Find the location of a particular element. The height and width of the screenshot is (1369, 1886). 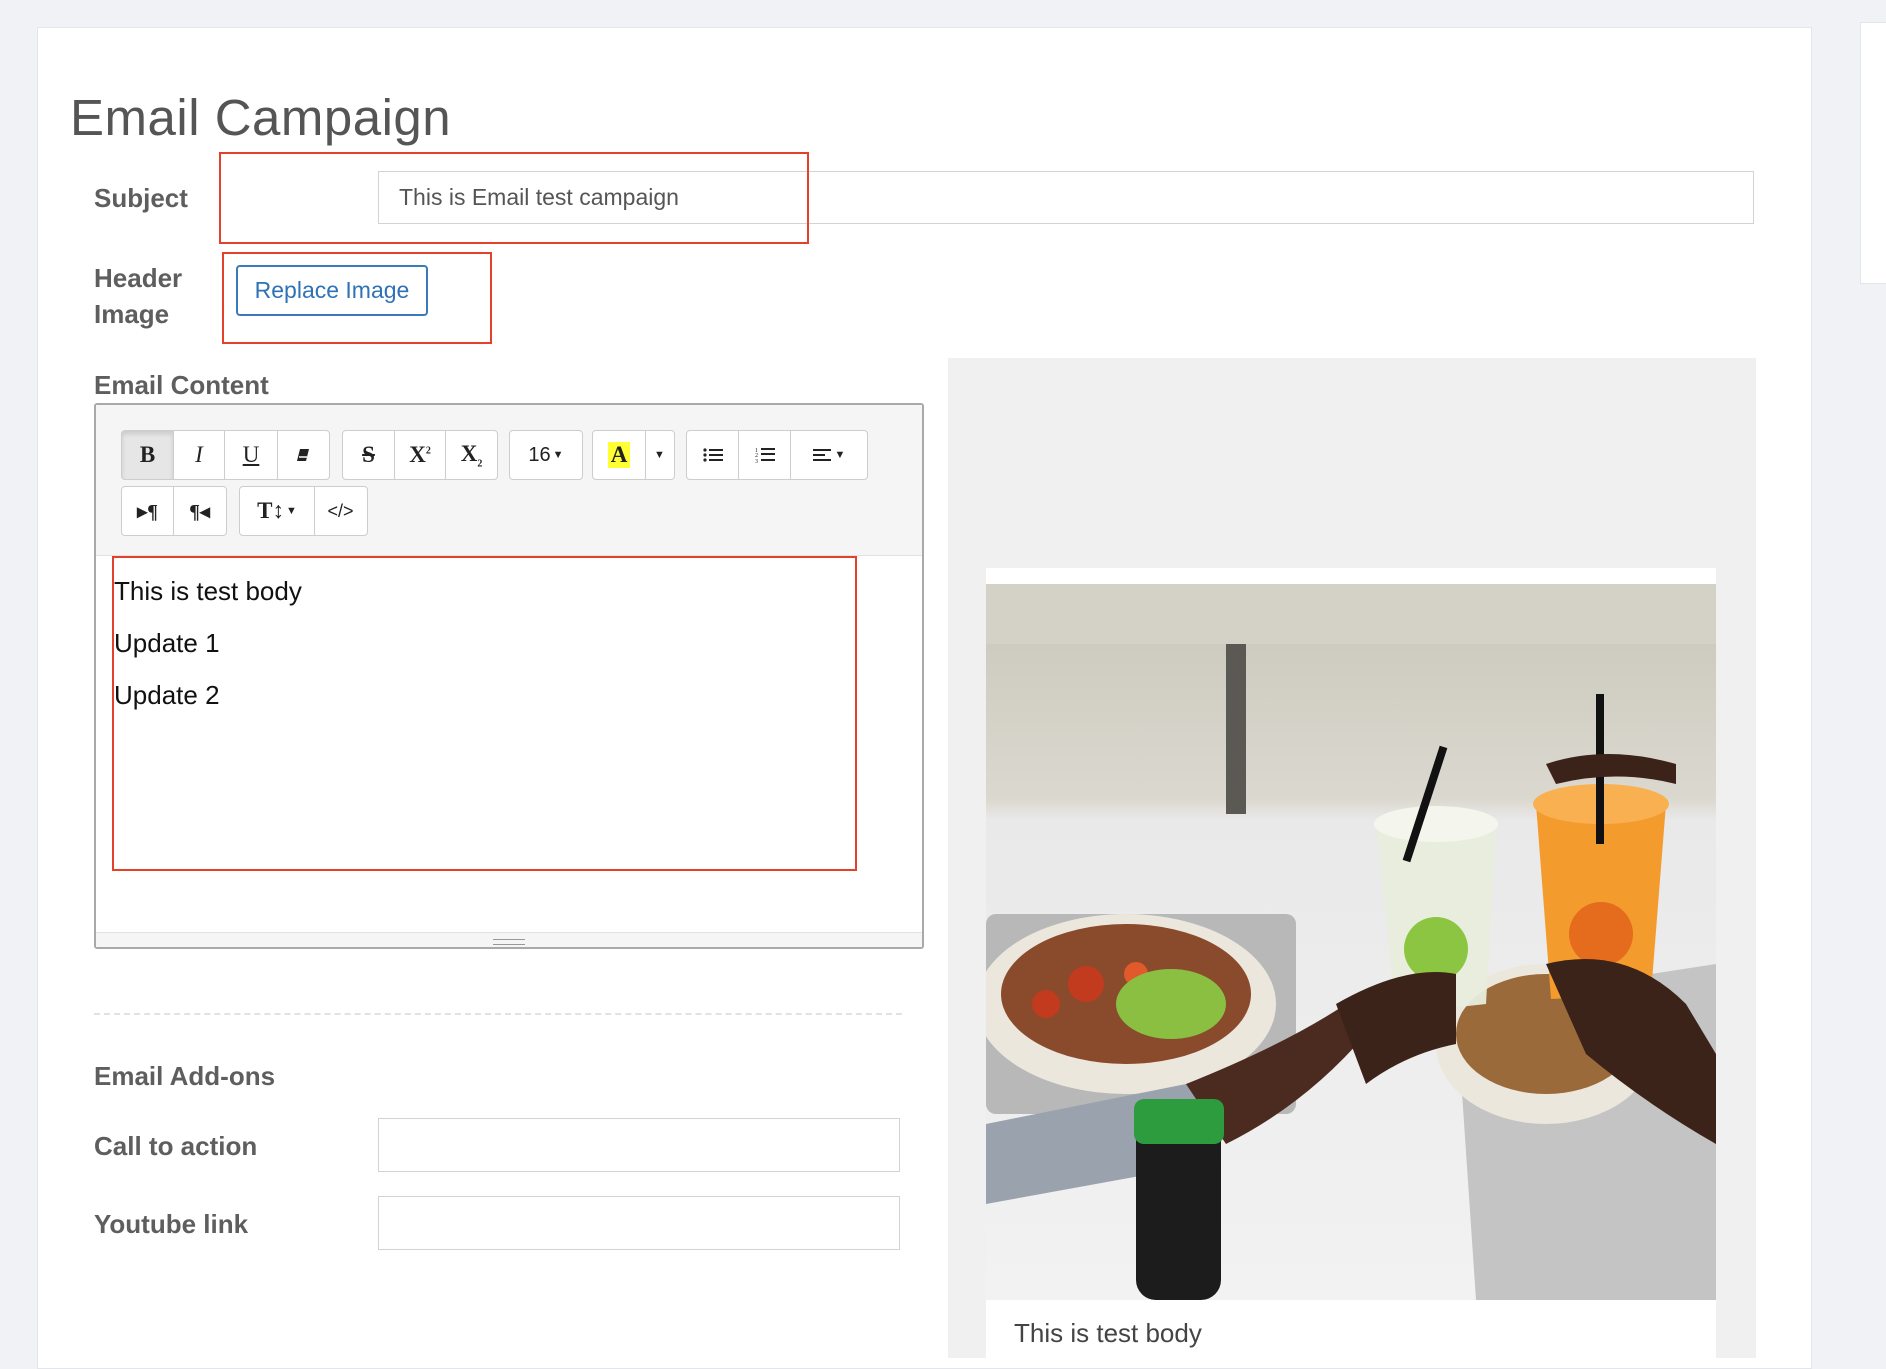

paragraph-button-group: 1 2 3 ▼ is located at coordinates (777, 455).